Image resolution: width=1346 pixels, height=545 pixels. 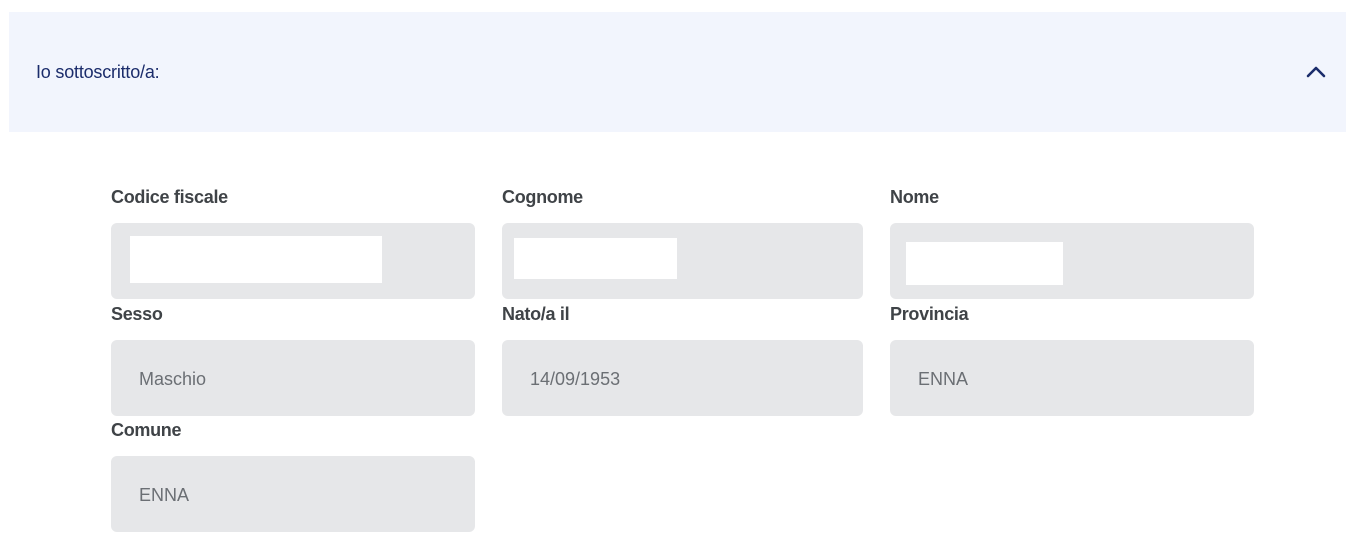 I want to click on sesso-label: Sesso, so click(x=137, y=314).